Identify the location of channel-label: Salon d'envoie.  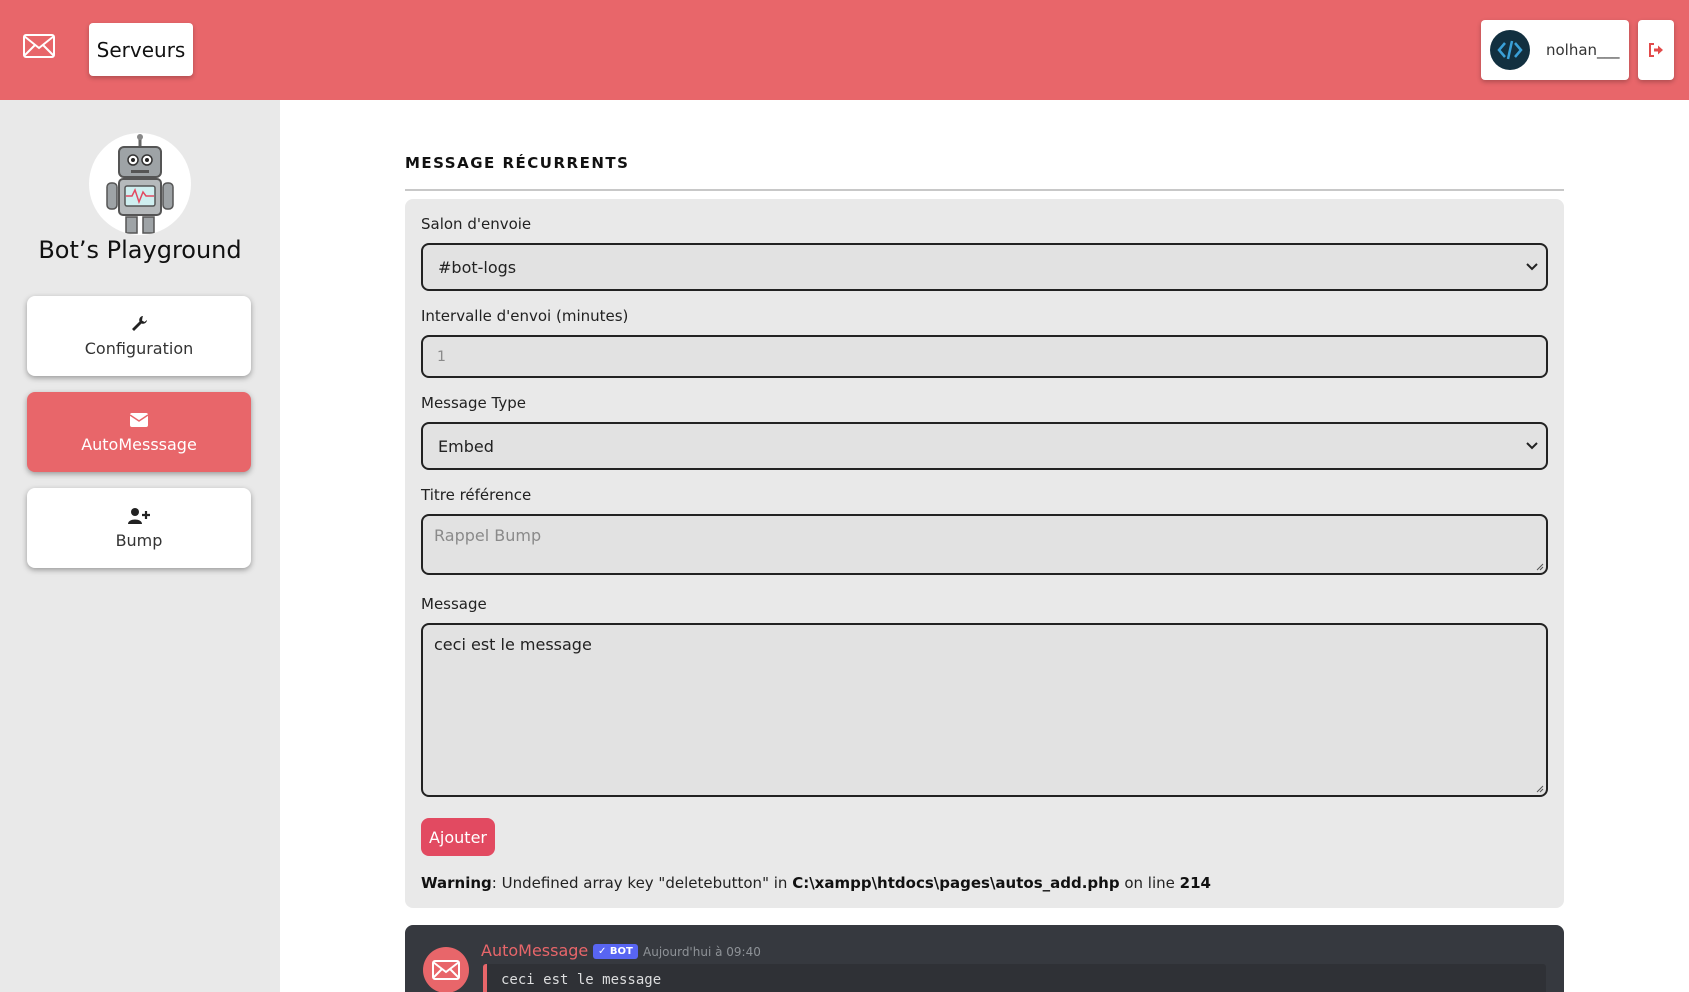
(476, 224).